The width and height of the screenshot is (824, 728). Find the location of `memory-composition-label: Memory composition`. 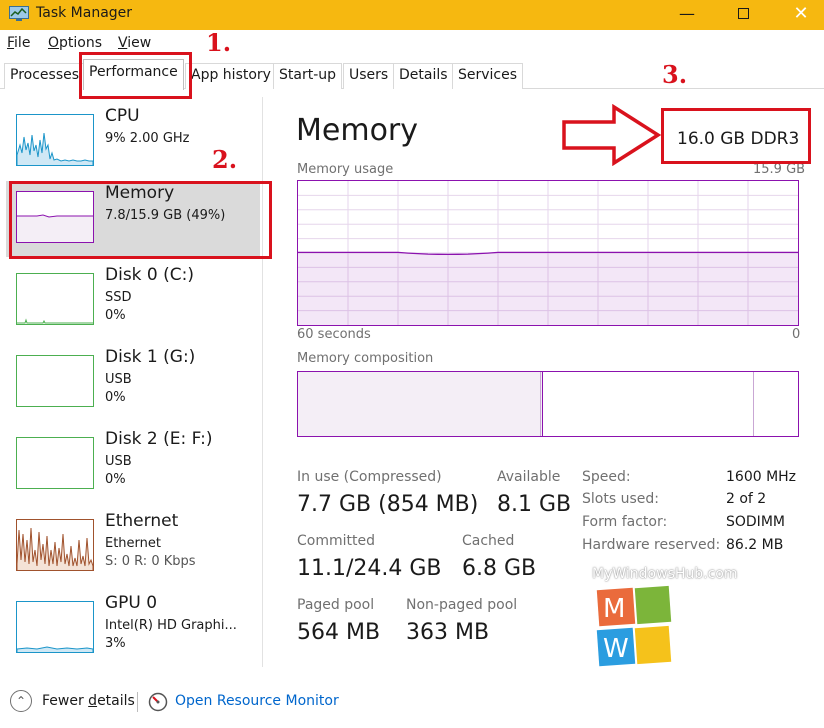

memory-composition-label: Memory composition is located at coordinates (365, 358).